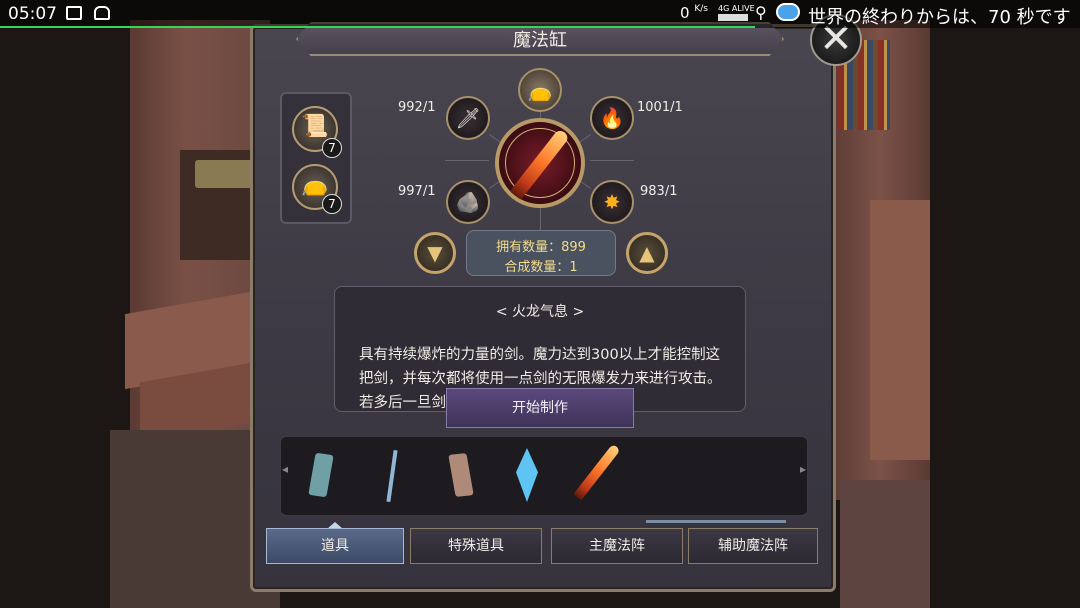  I want to click on usb-icon: ⚲, so click(761, 12).